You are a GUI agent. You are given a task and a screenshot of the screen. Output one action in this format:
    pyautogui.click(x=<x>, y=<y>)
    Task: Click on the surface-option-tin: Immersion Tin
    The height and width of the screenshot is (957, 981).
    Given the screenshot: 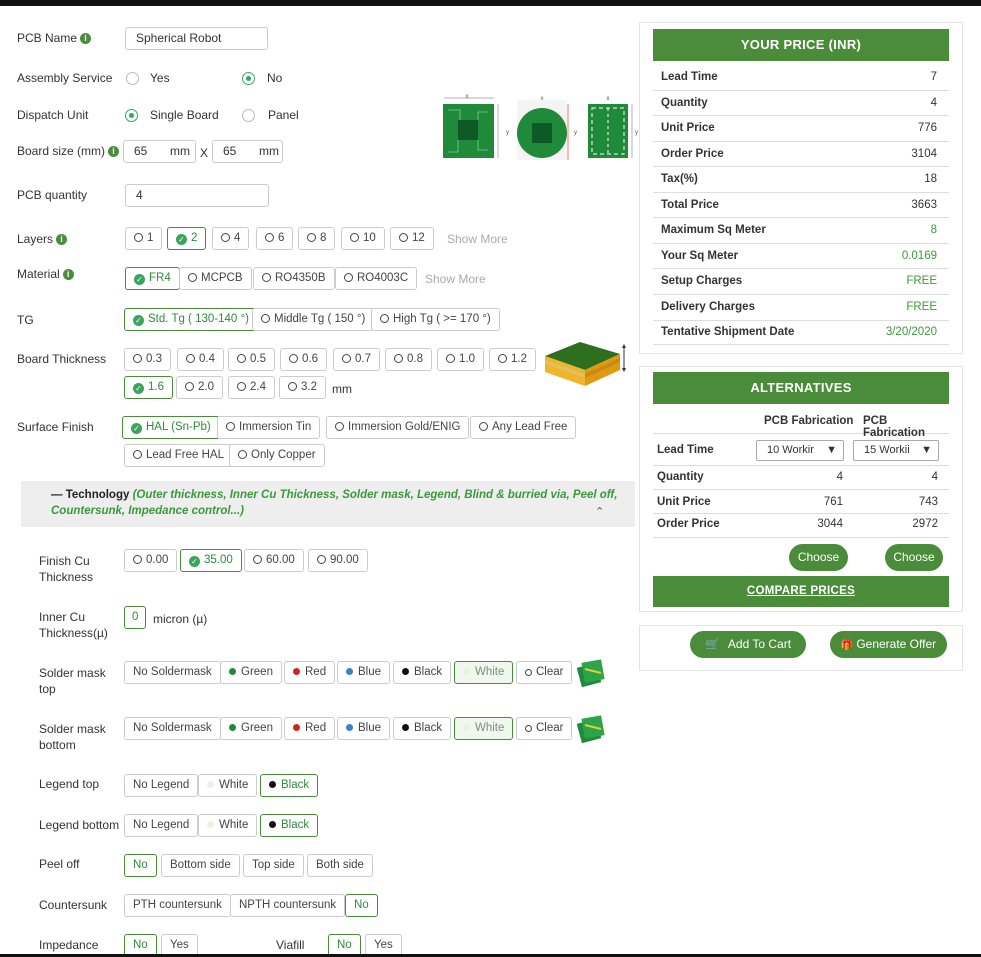 What is the action you would take?
    pyautogui.click(x=269, y=427)
    